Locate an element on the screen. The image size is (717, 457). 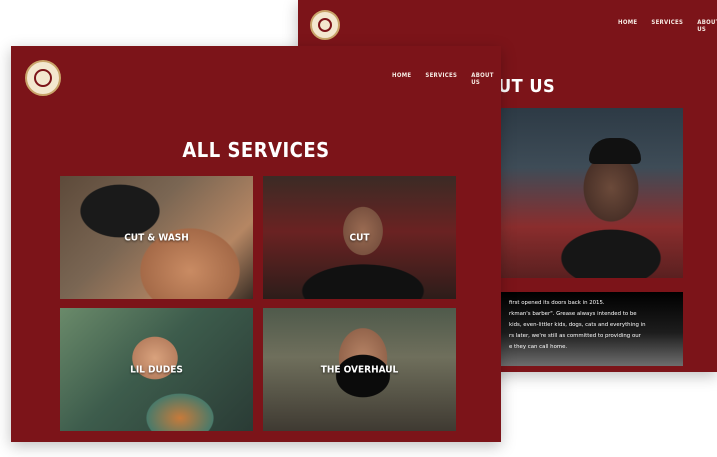
front-nav: HOME SERVICES ABOUT US is located at coordinates (446, 79).